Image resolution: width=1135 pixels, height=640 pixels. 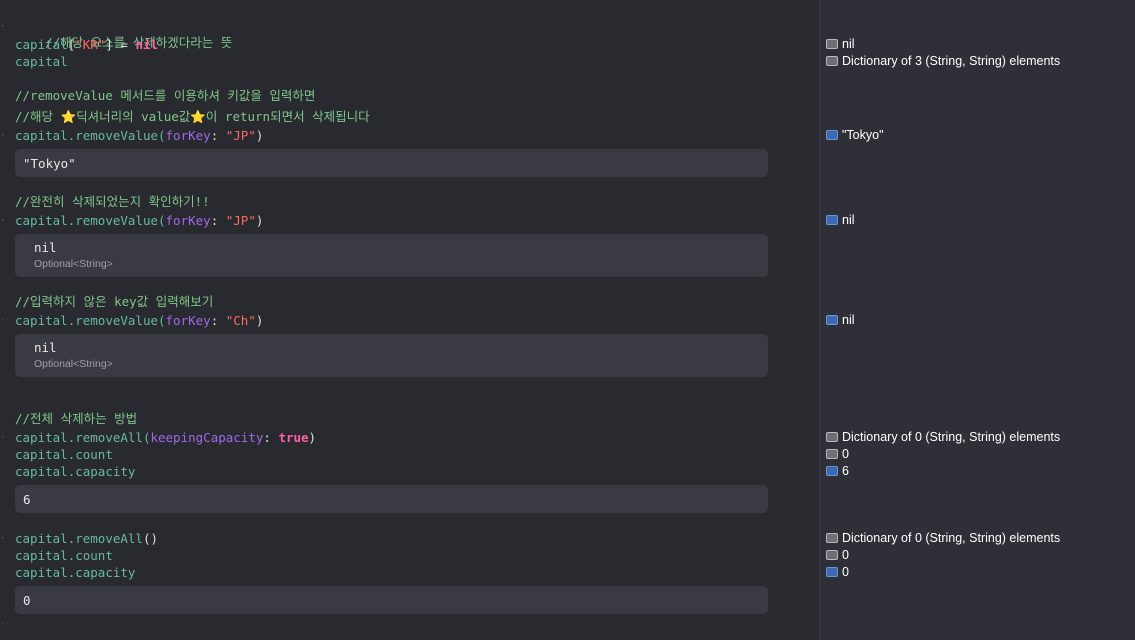 I want to click on parameter-label: keepingCapacity, so click(x=207, y=437).